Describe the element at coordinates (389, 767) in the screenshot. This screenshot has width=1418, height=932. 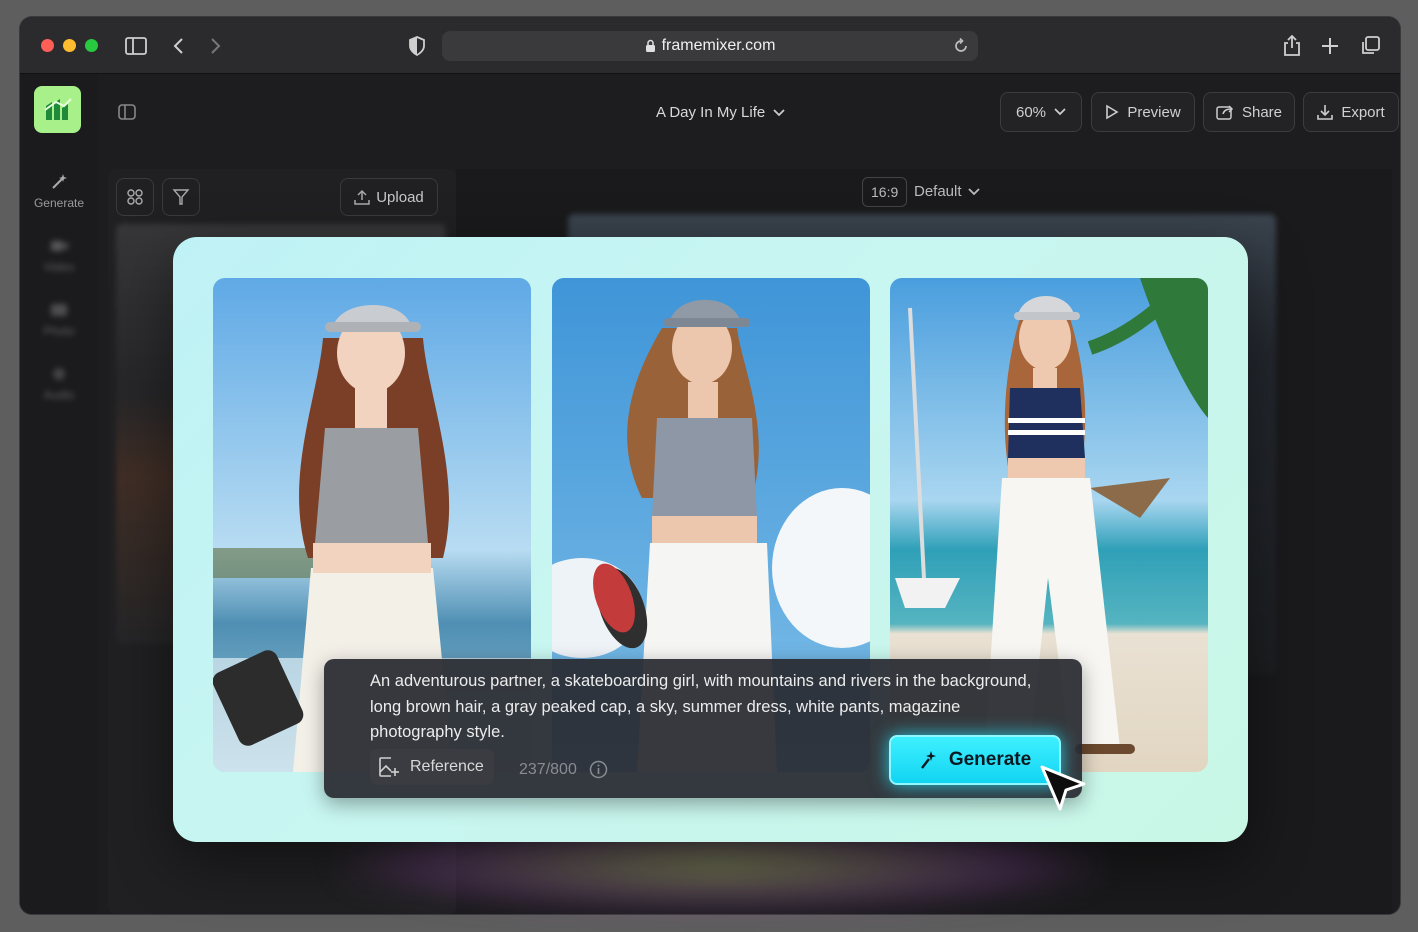
I see `add-image-icon` at that location.